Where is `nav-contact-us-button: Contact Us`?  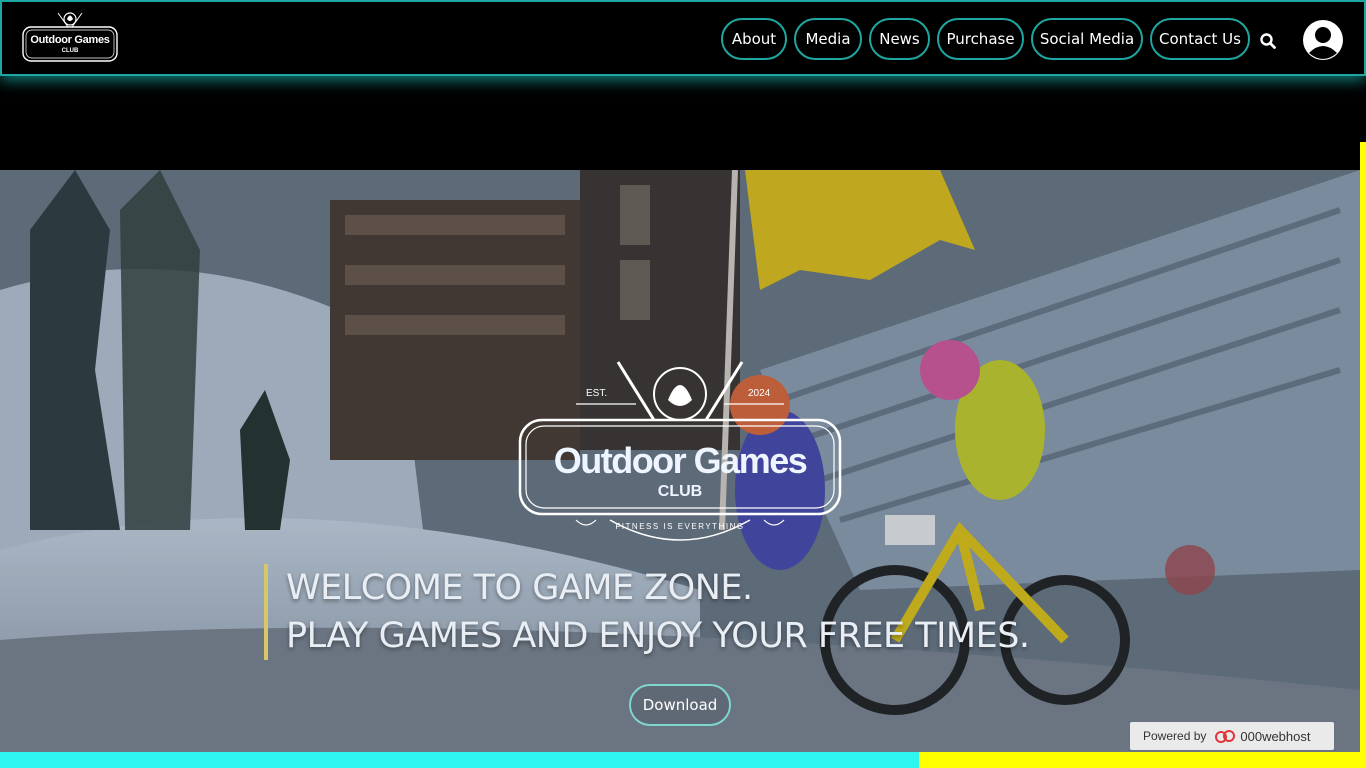
nav-contact-us-button: Contact Us is located at coordinates (1200, 39).